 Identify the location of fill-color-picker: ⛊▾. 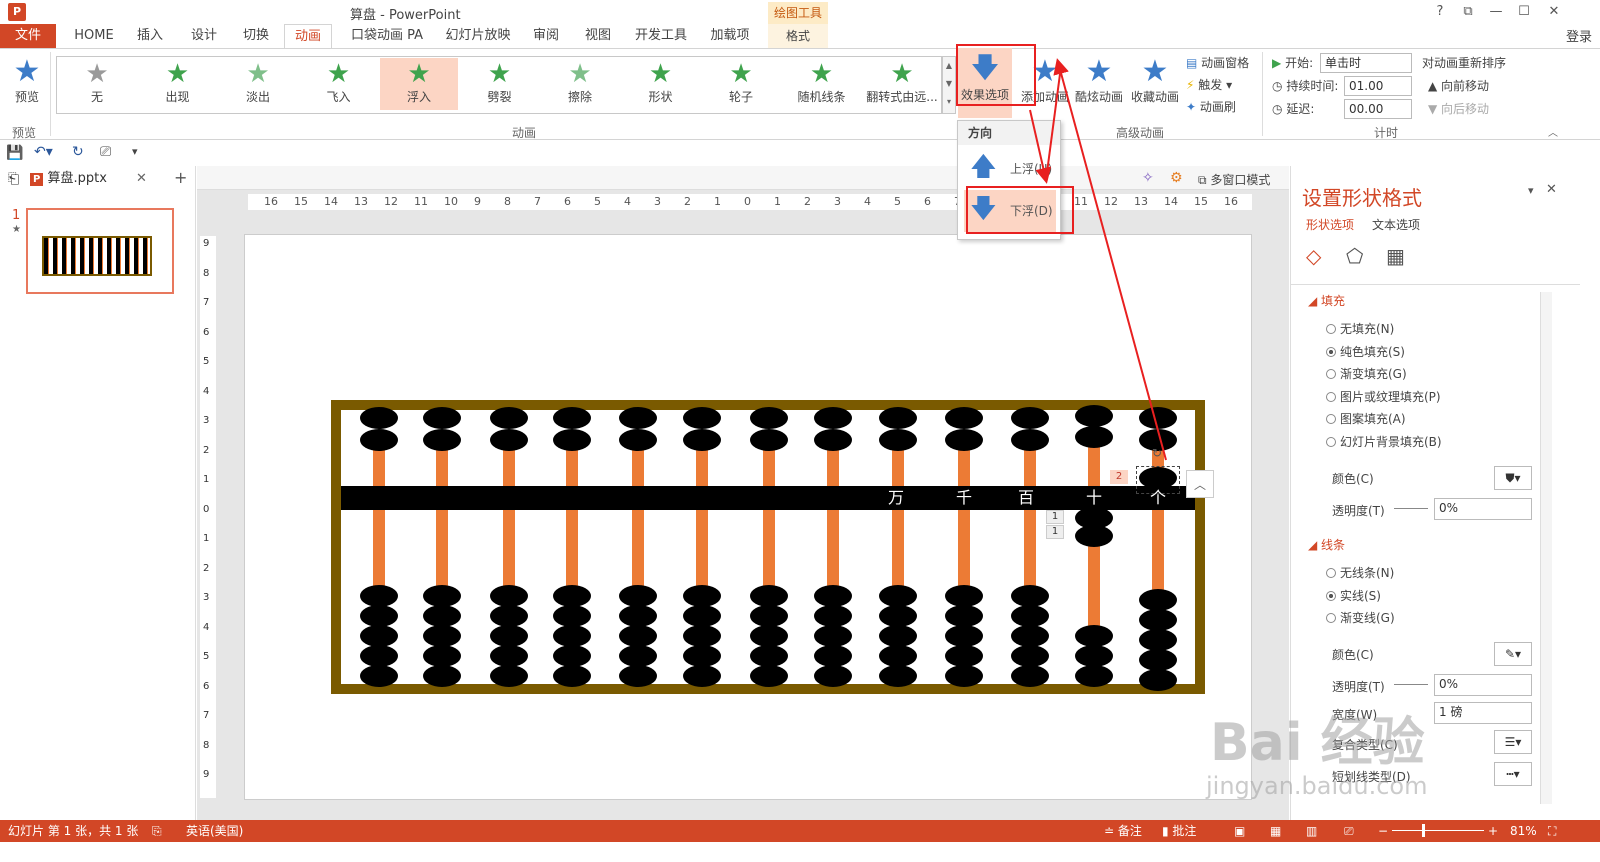
(1513, 478).